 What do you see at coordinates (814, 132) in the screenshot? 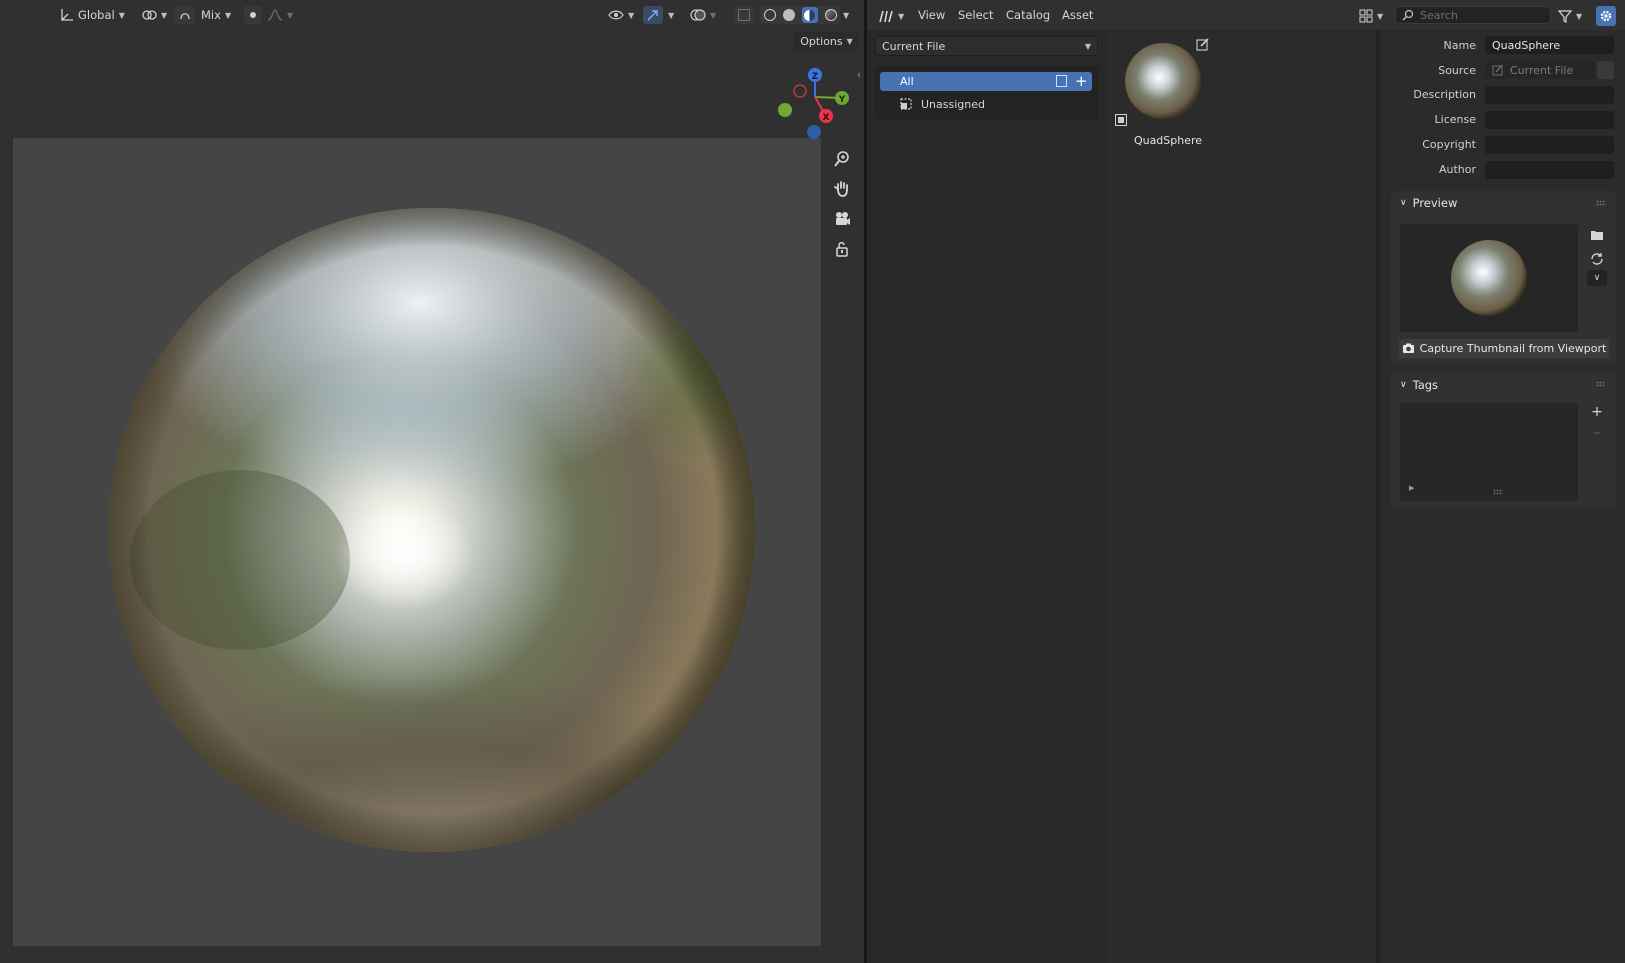
I see `gizmo-neg-z-handle` at bounding box center [814, 132].